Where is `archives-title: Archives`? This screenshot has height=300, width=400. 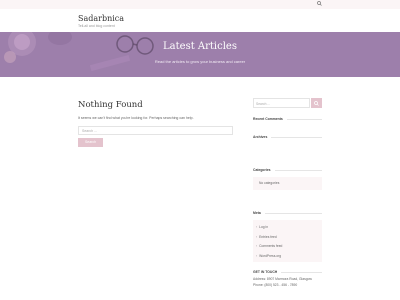
archives-title: Archives is located at coordinates (260, 137).